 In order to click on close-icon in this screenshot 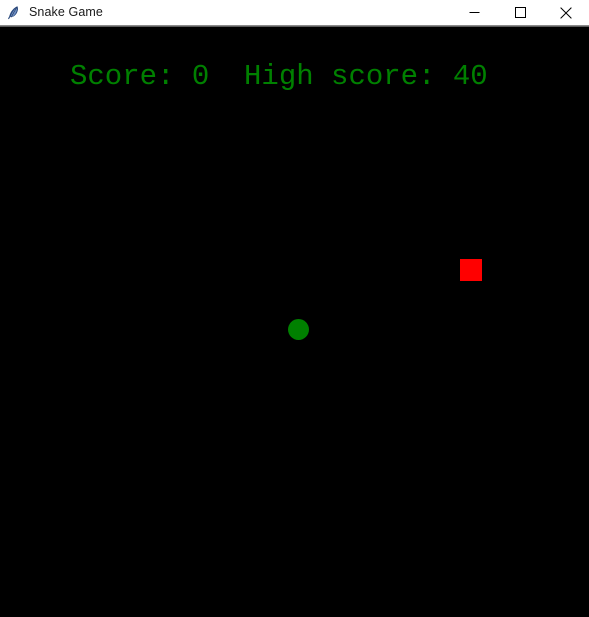, I will do `click(566, 12)`.